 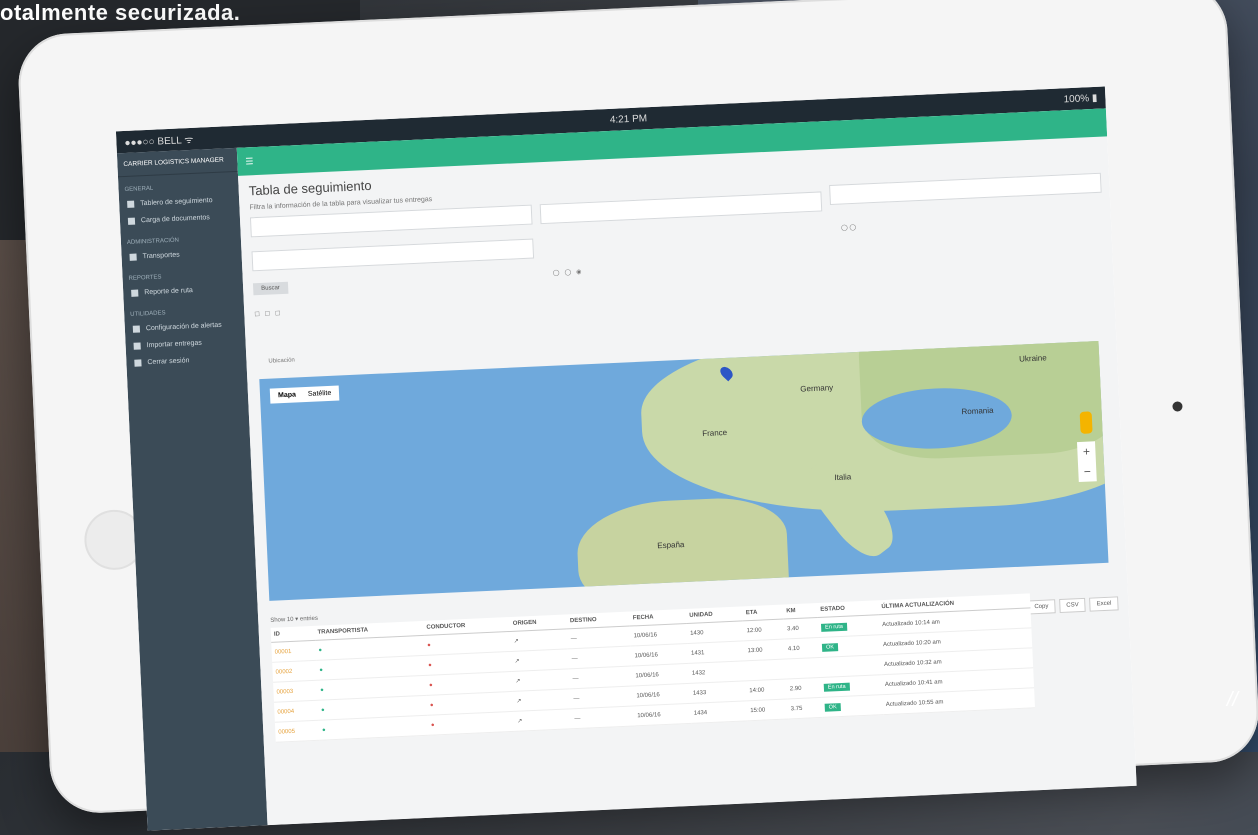 What do you see at coordinates (1104, 604) in the screenshot?
I see `excel-button: Excel` at bounding box center [1104, 604].